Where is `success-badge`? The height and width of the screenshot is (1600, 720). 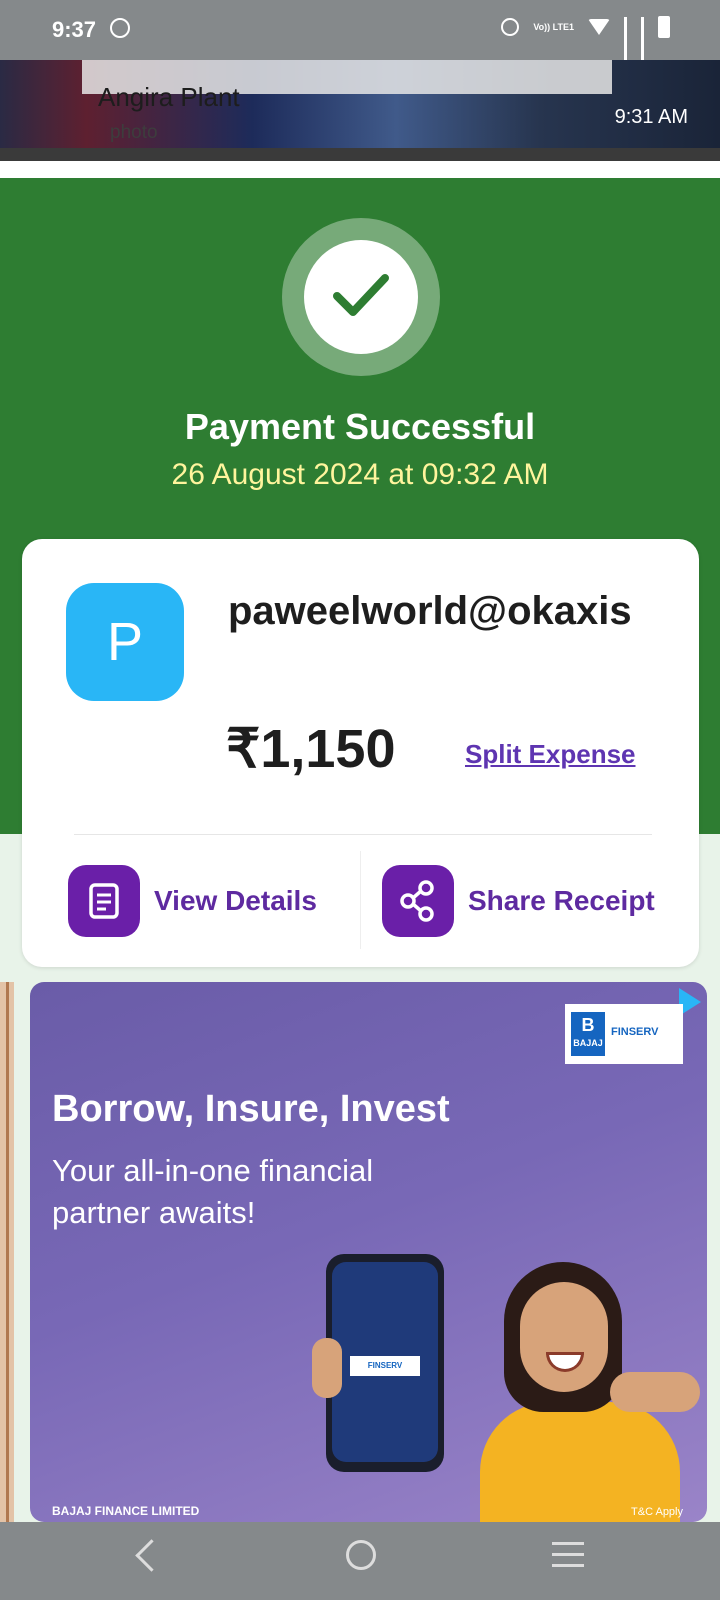 success-badge is located at coordinates (361, 297).